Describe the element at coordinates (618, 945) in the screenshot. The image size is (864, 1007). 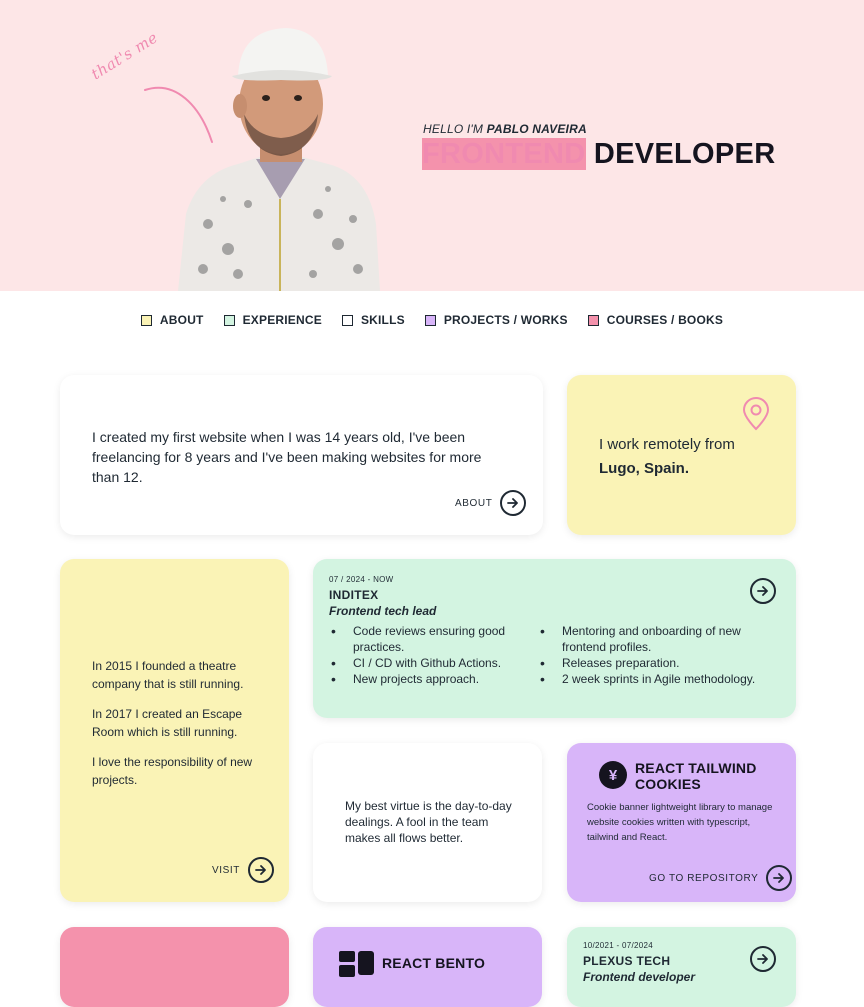
I see `job-date: 10/2021 - 07/2024` at that location.